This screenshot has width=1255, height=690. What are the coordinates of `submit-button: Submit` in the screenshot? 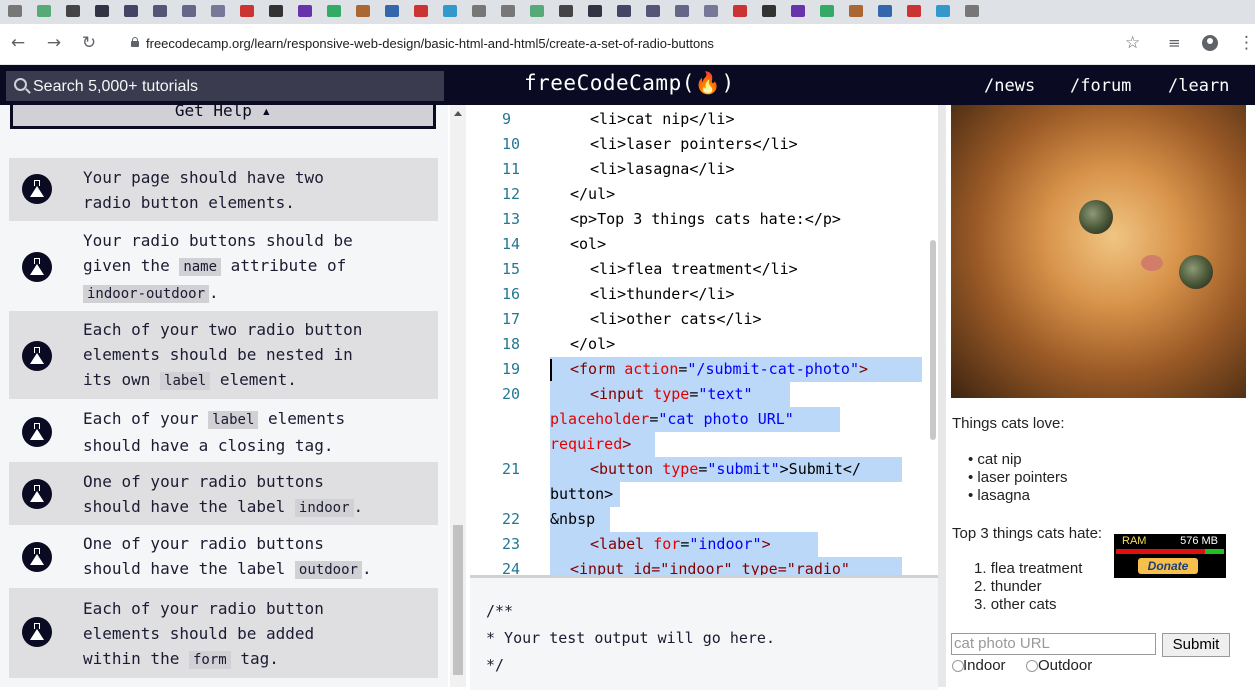 It's located at (1196, 645).